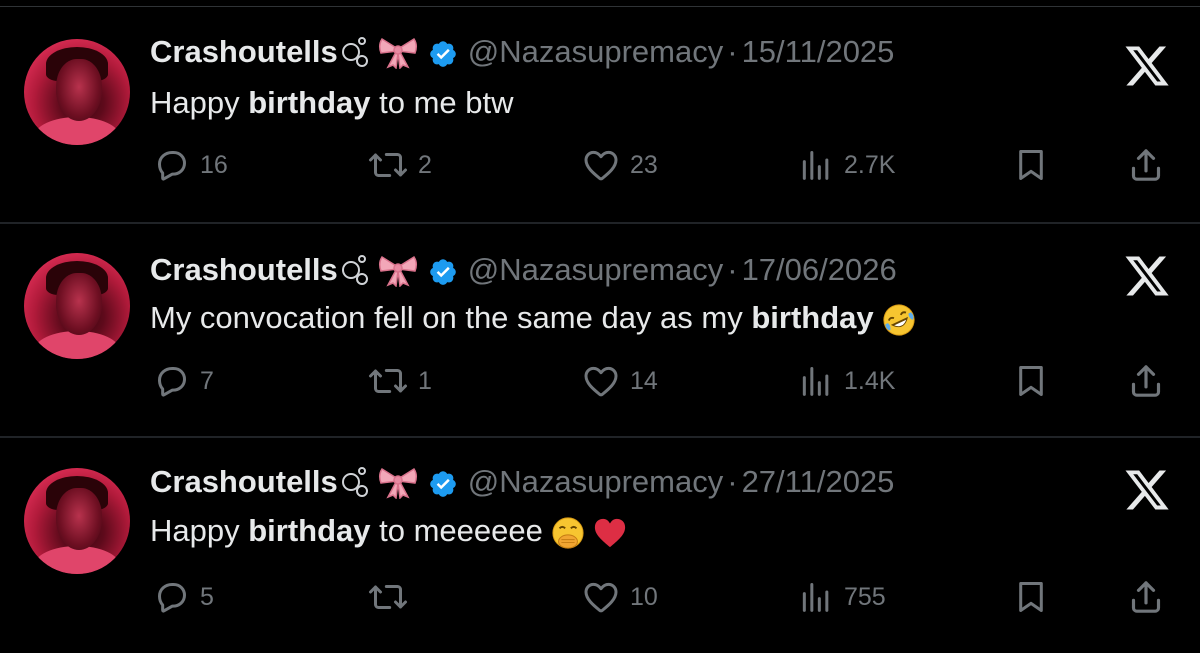 The image size is (1200, 653). What do you see at coordinates (841, 597) in the screenshot?
I see `views-button: 755` at bounding box center [841, 597].